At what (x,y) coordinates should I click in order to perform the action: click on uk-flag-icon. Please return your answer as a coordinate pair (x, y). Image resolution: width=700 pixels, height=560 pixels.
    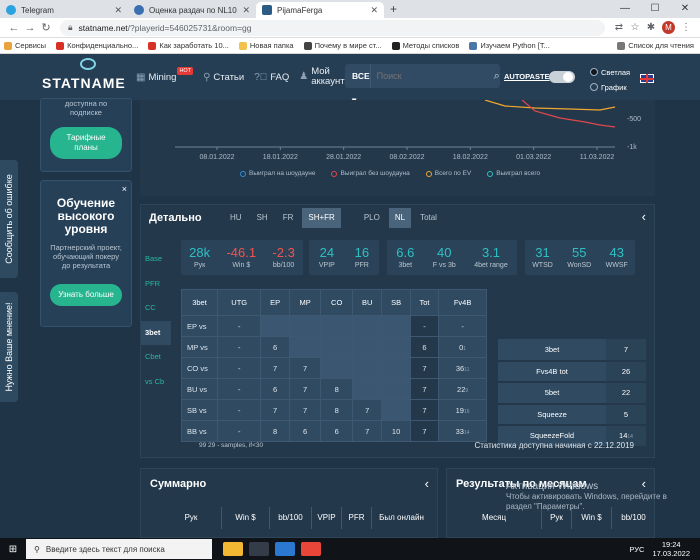
    Looking at the image, I should click on (647, 78).